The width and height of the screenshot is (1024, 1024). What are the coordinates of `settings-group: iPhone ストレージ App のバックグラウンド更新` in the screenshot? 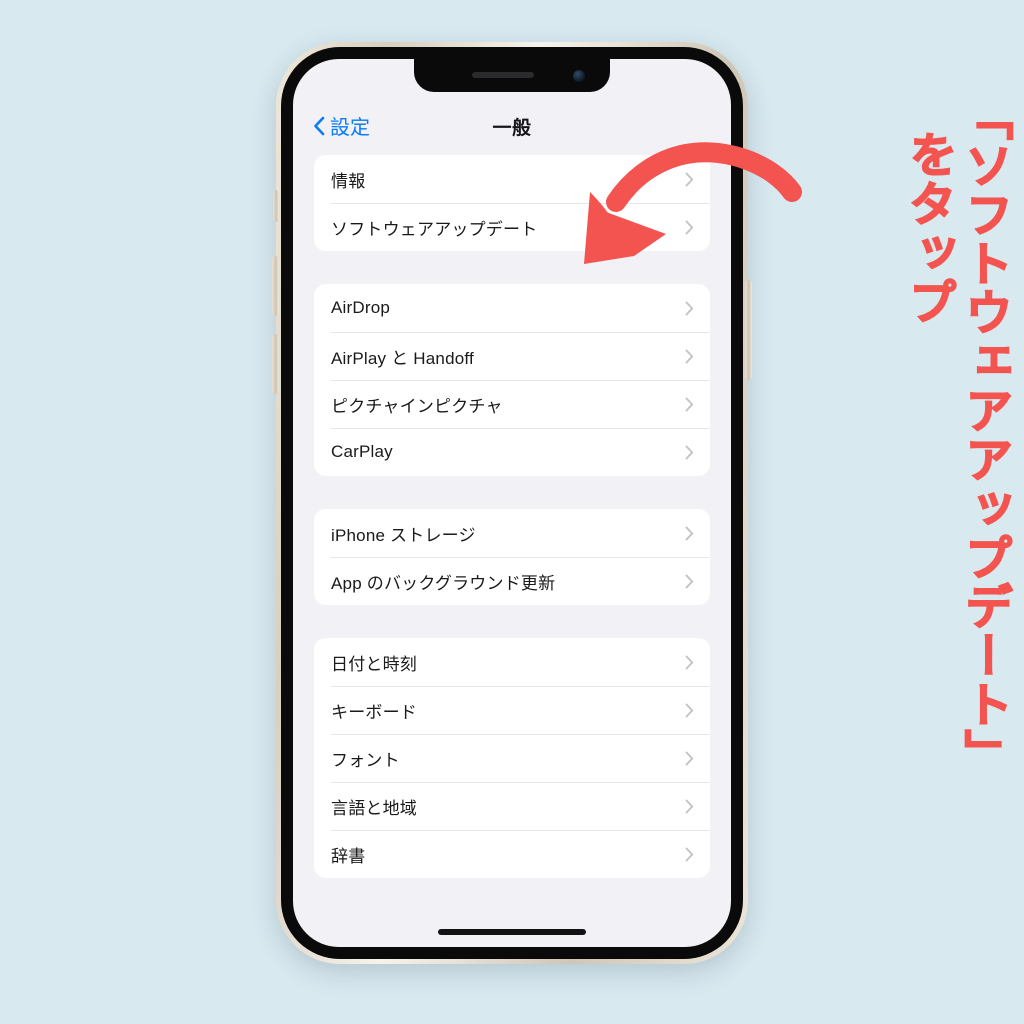 It's located at (512, 557).